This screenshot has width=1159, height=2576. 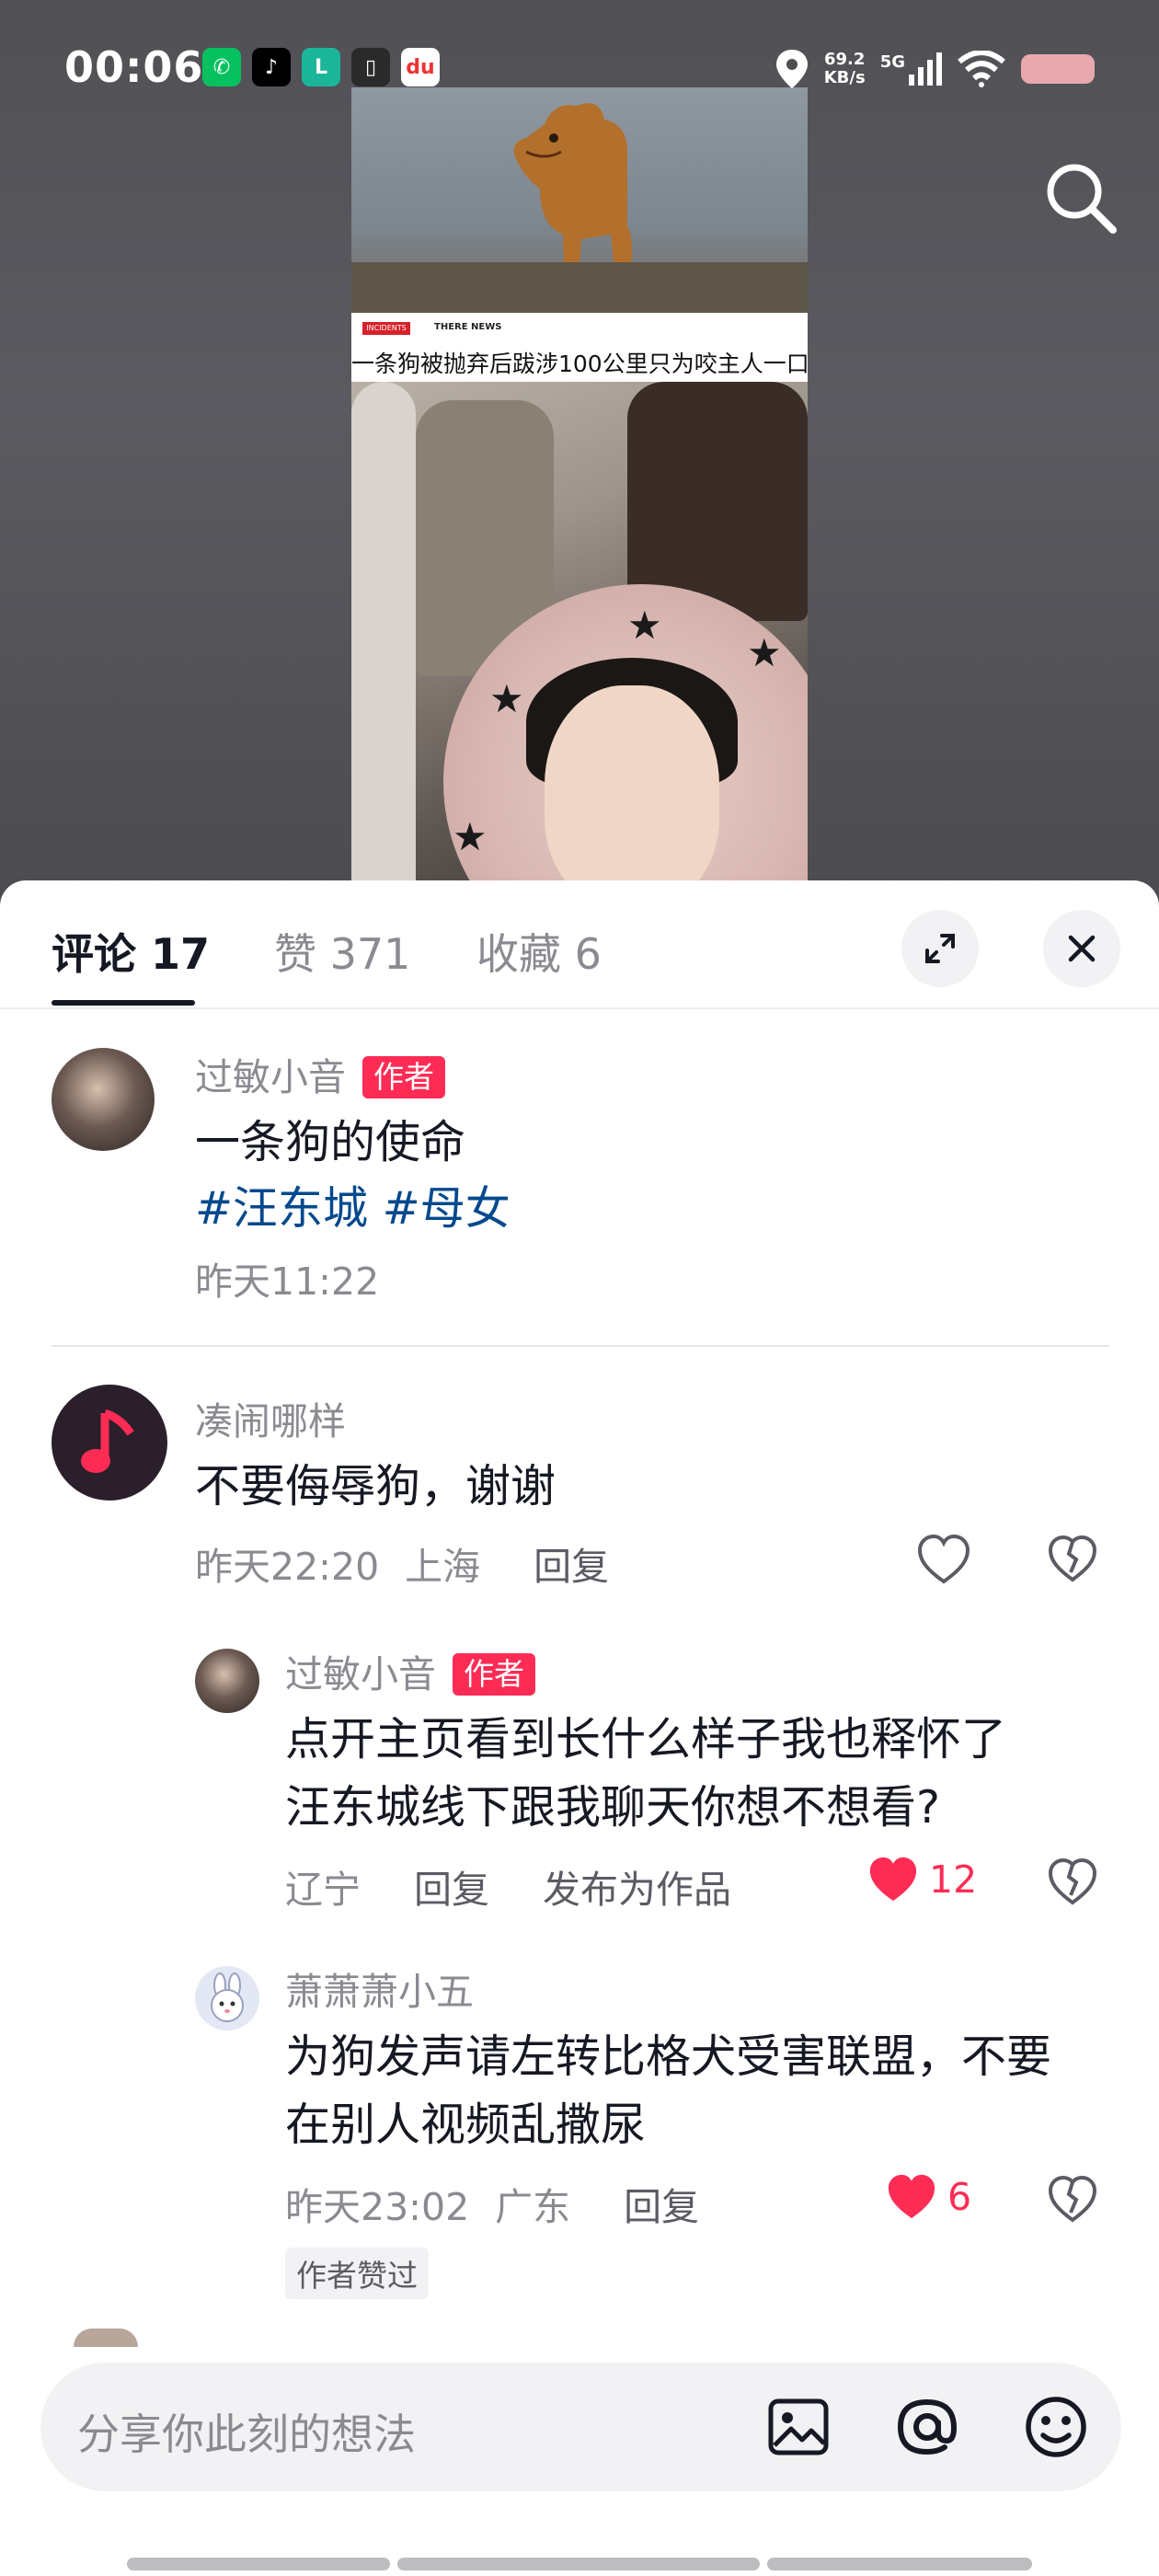 I want to click on reply-text-line: 在别人视频乱撒尿, so click(x=466, y=2125).